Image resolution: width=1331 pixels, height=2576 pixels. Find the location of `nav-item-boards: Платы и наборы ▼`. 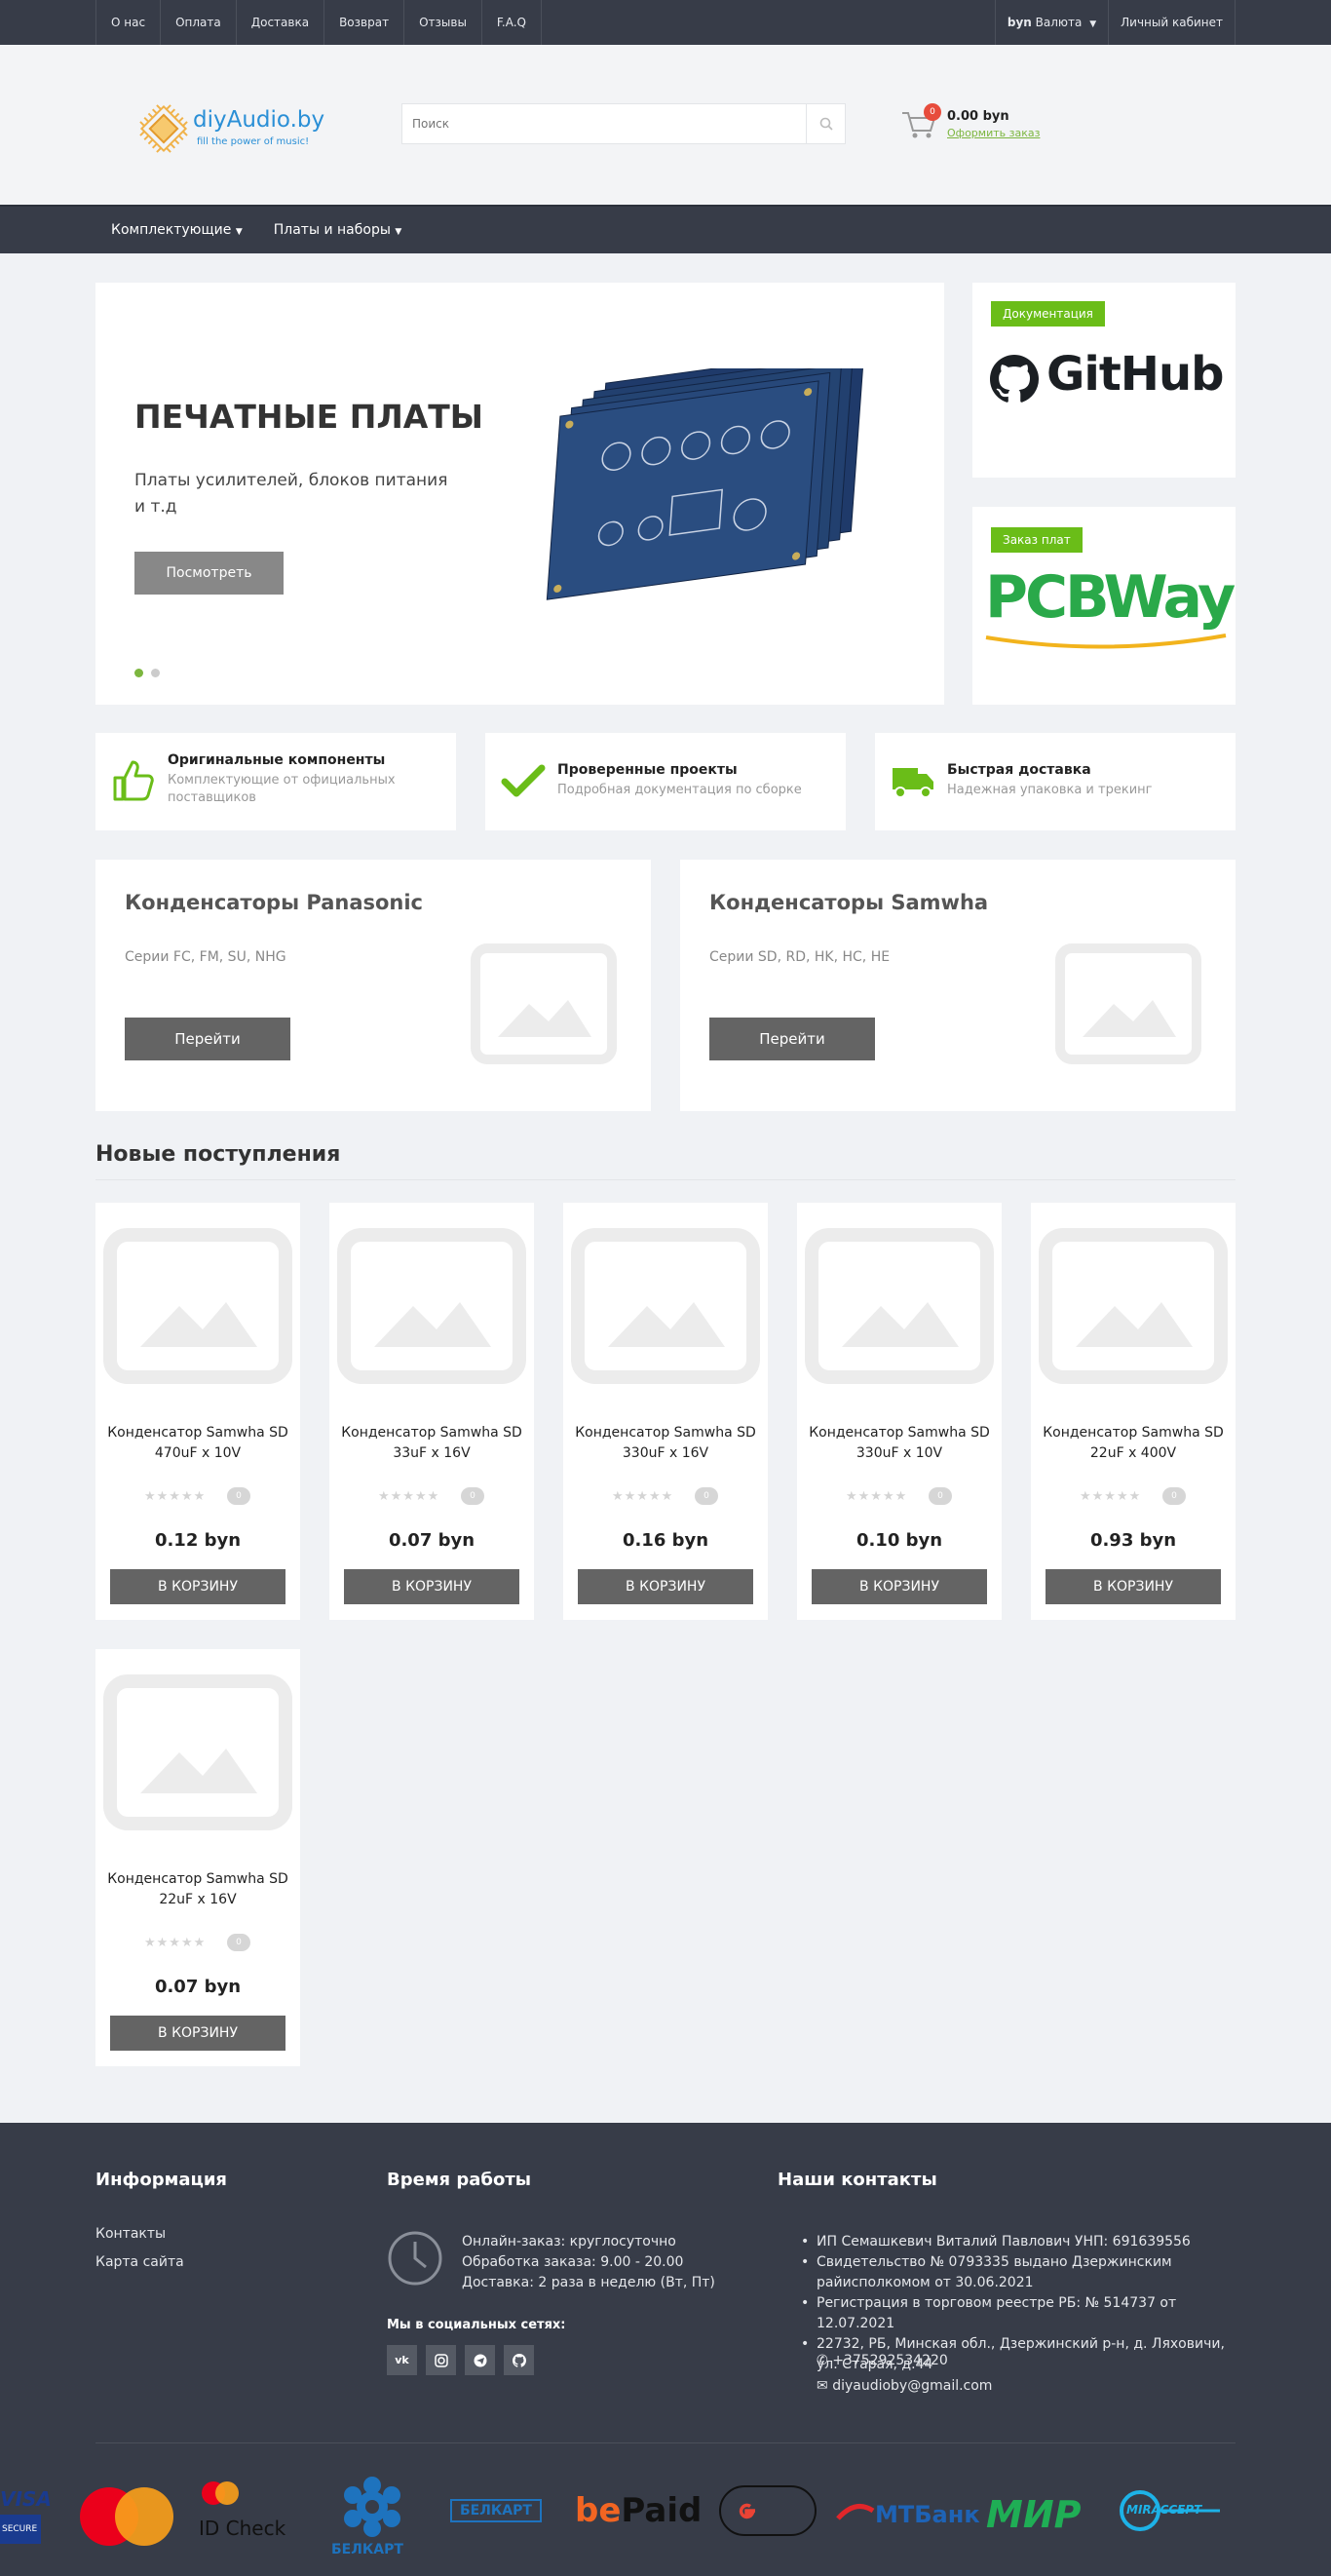

nav-item-boards: Платы и наборы ▼ is located at coordinates (338, 231).